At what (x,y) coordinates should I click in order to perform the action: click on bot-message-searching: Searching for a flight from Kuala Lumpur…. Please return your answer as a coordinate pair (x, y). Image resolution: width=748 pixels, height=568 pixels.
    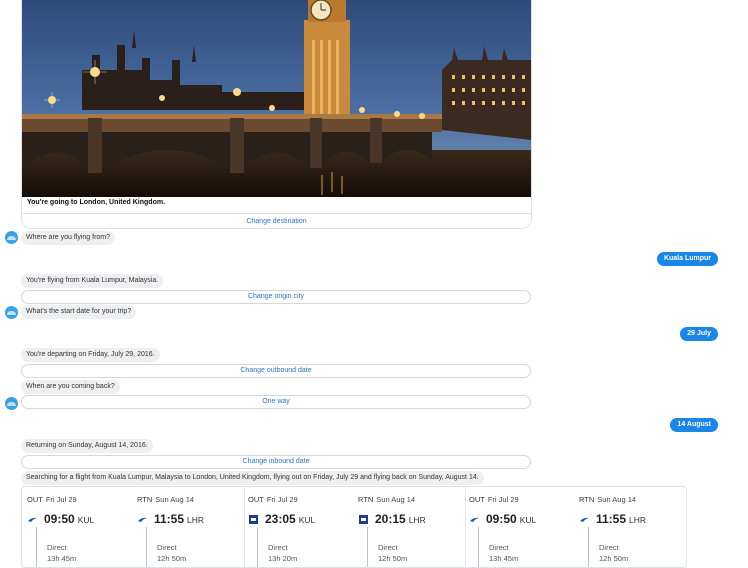
    Looking at the image, I should click on (252, 478).